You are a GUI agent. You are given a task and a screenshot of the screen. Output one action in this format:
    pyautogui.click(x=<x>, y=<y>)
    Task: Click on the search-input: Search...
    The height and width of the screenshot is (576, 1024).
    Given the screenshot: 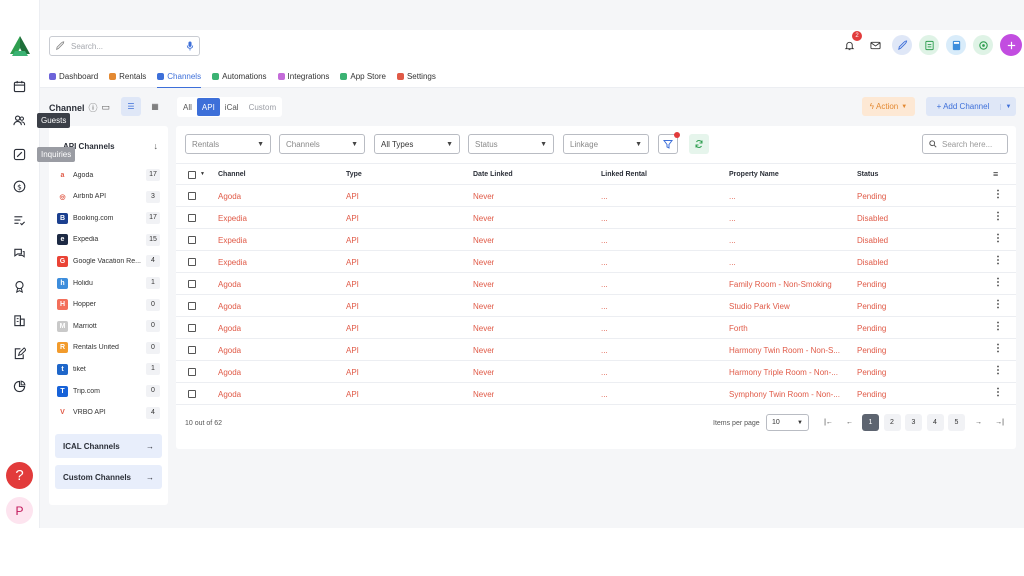 What is the action you would take?
    pyautogui.click(x=128, y=46)
    